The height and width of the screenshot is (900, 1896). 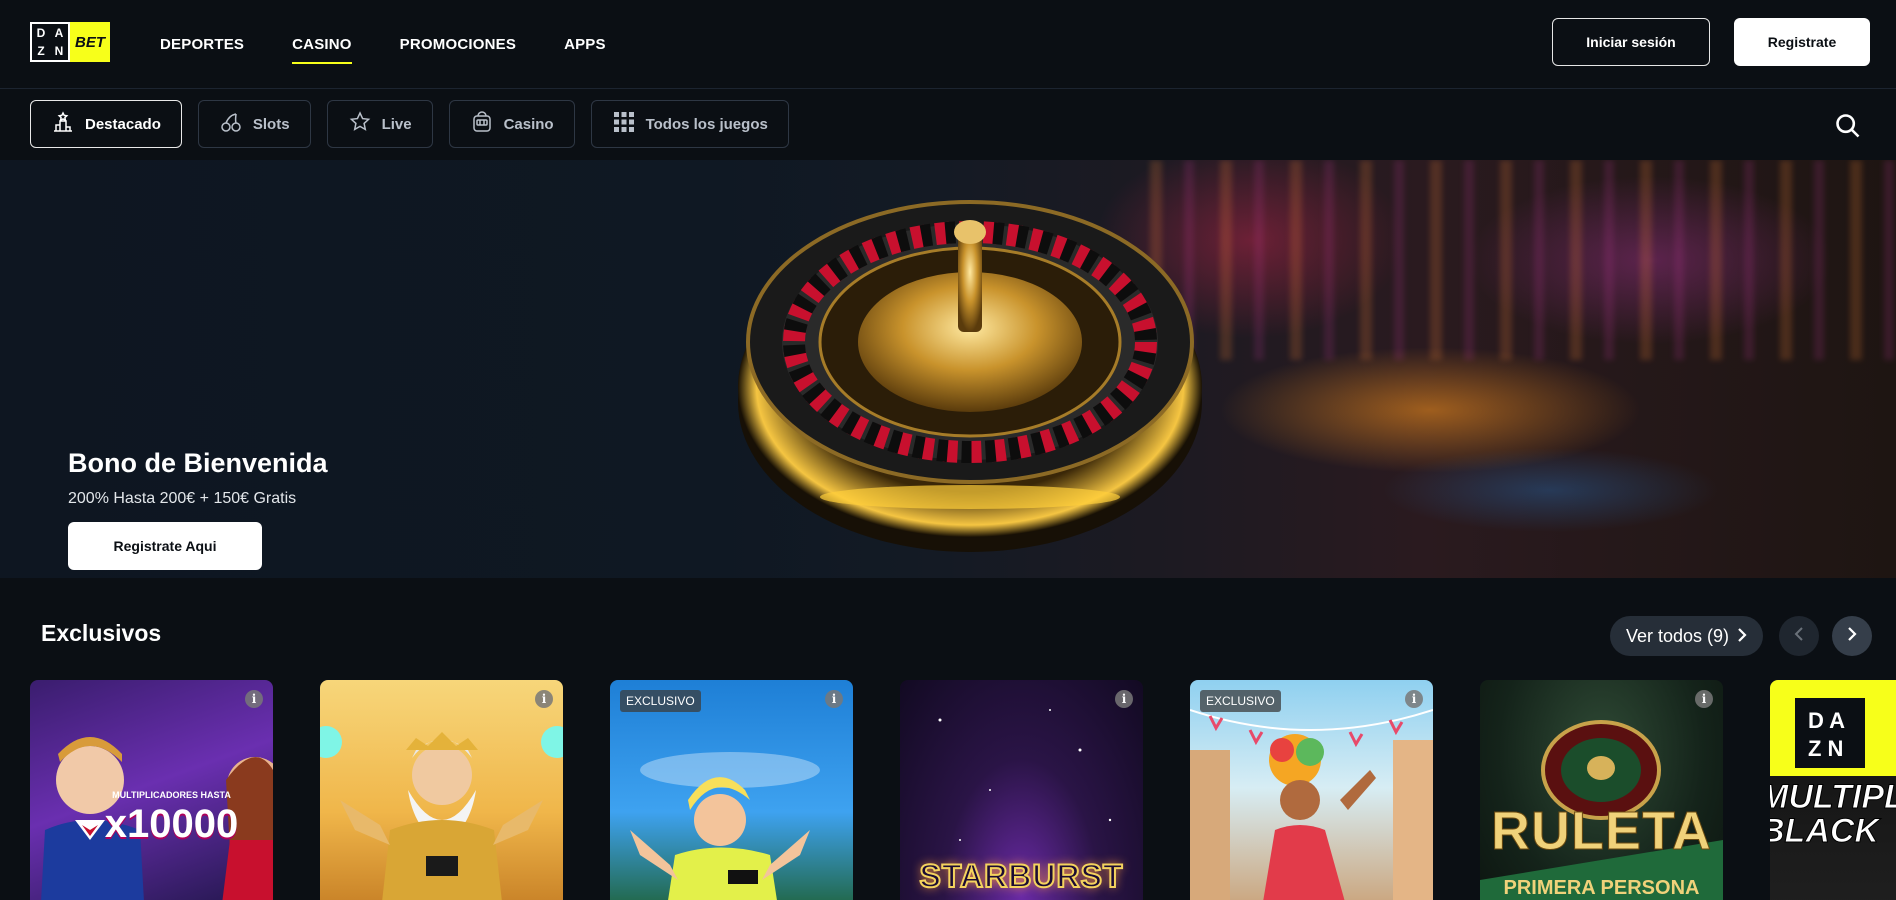 I want to click on carousel-next-button, so click(x=1852, y=636).